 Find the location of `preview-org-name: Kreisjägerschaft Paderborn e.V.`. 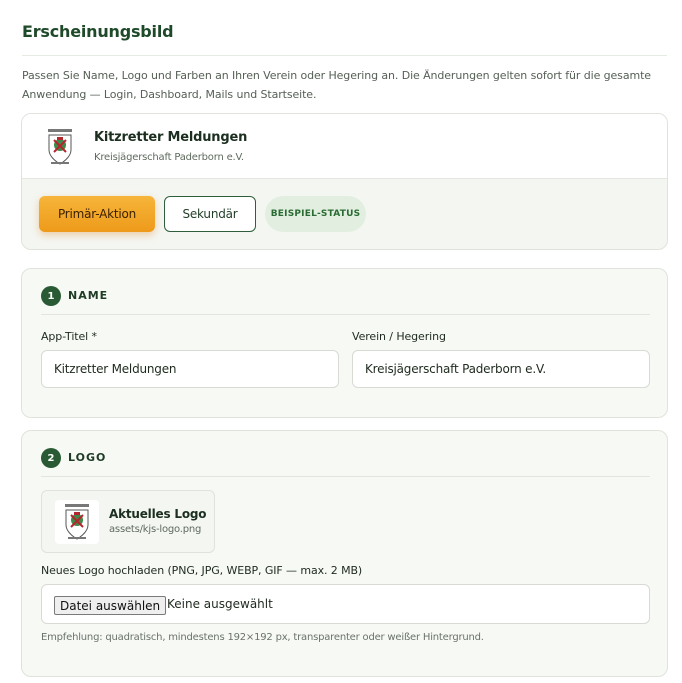

preview-org-name: Kreisjägerschaft Paderborn e.V. is located at coordinates (169, 157).